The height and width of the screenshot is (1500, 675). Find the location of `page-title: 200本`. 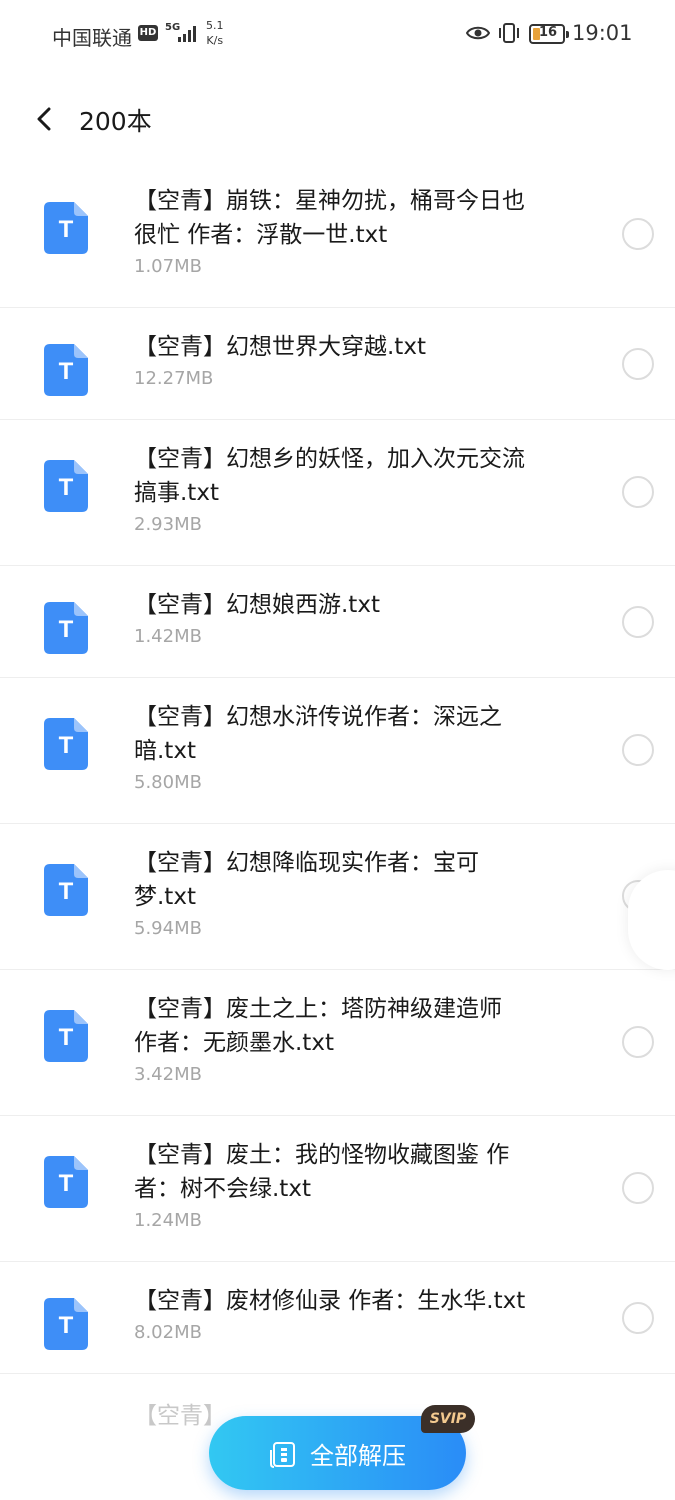

page-title: 200本 is located at coordinates (115, 121).